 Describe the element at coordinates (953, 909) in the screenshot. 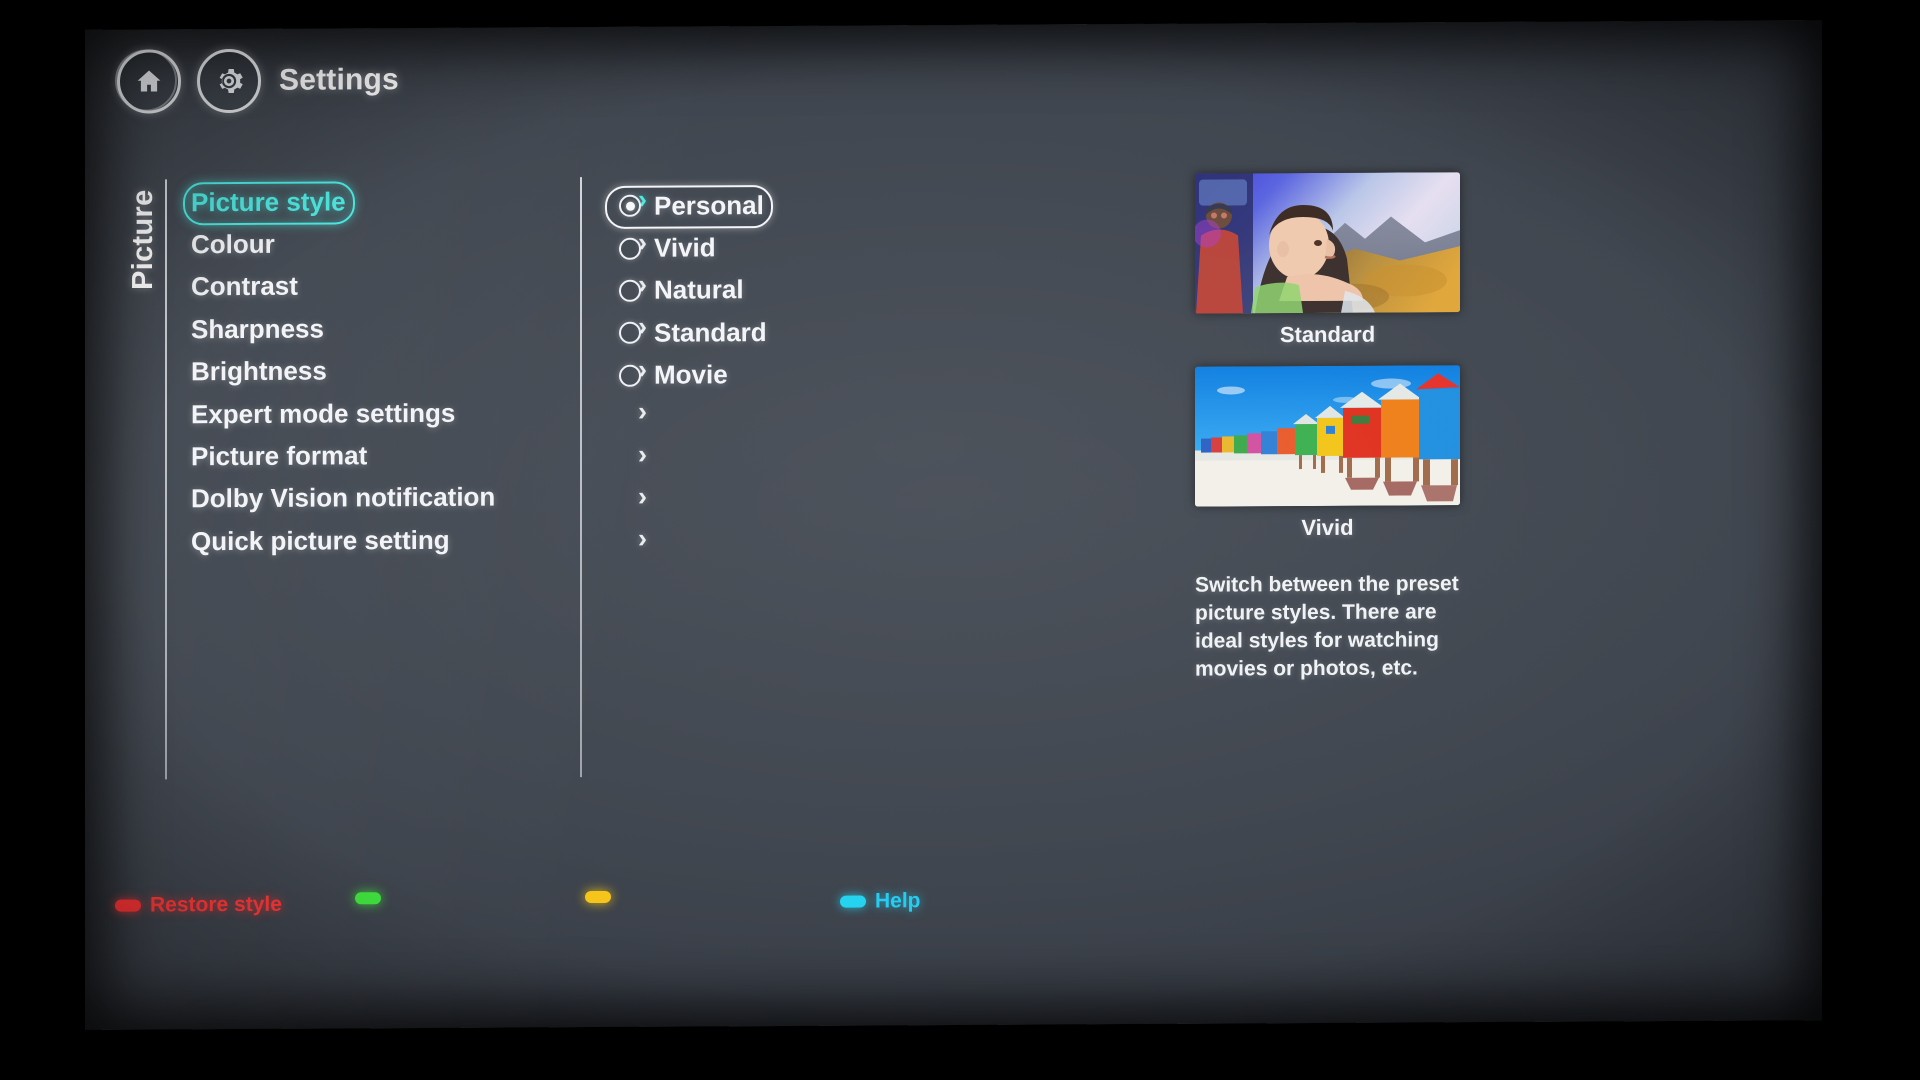

I see `colour-key-bar: Restore style Help` at that location.